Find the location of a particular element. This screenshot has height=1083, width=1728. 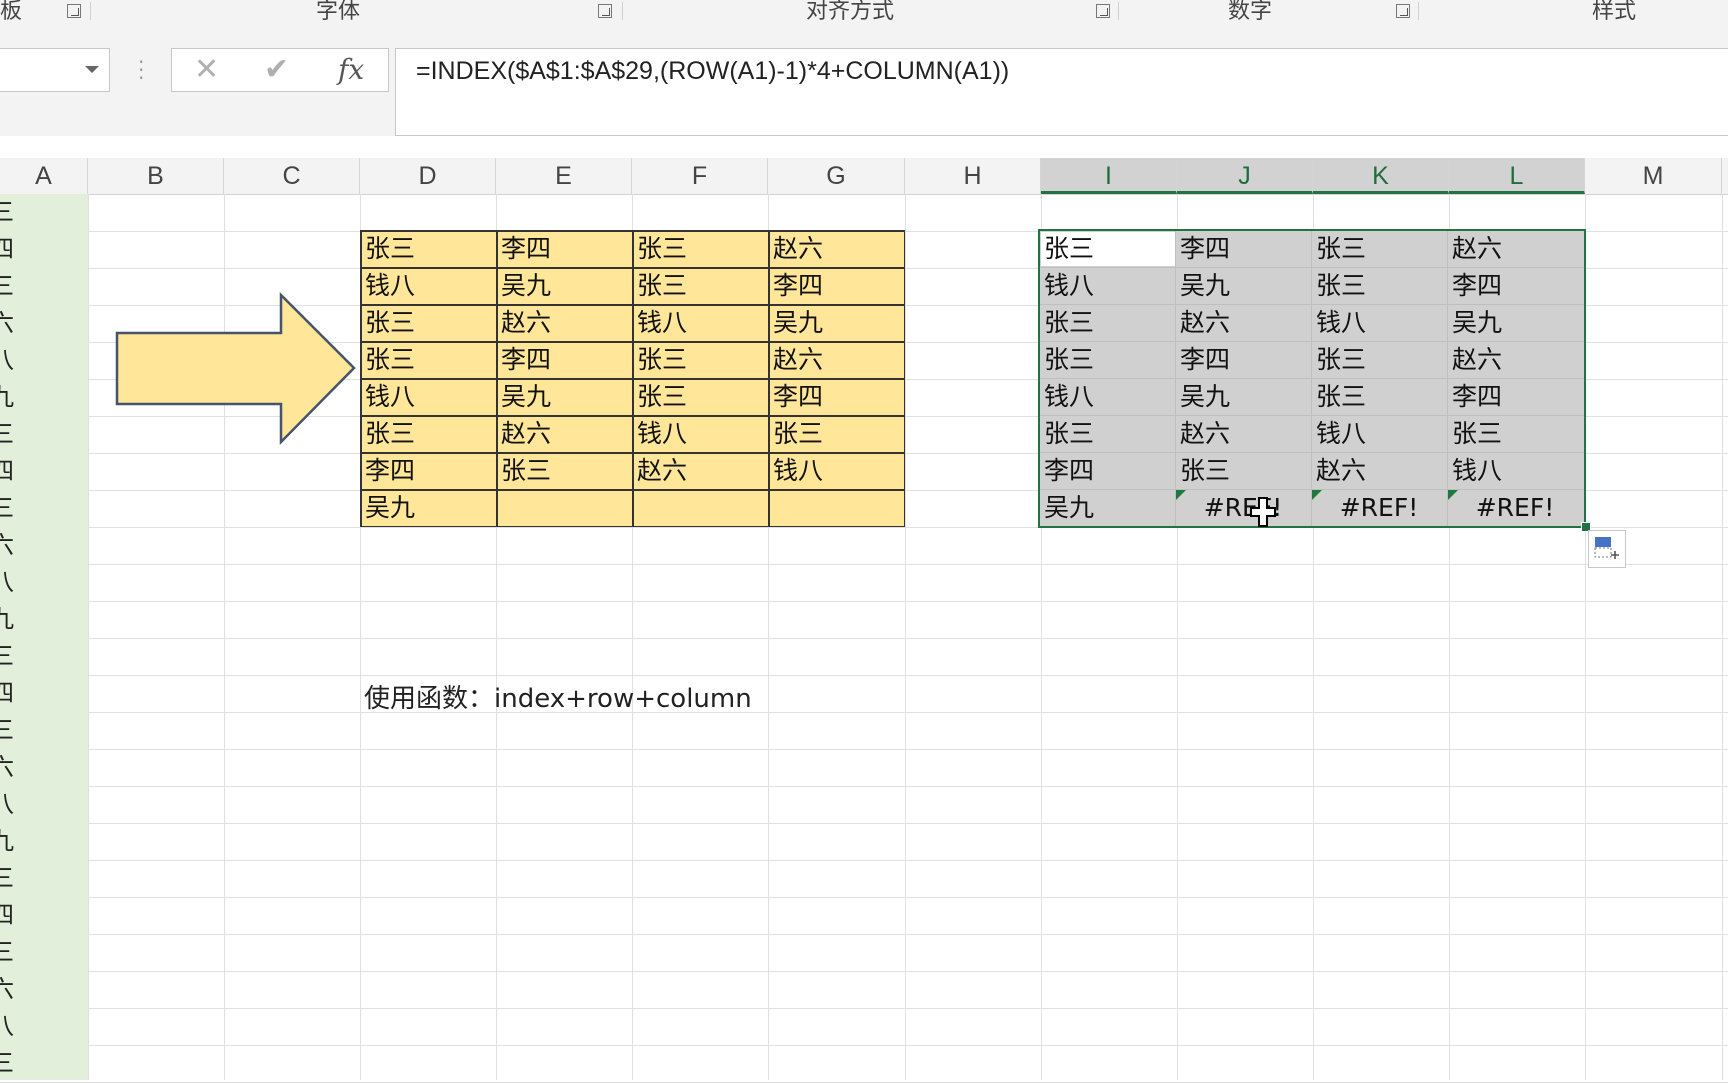

column-header-c: C is located at coordinates (292, 176).